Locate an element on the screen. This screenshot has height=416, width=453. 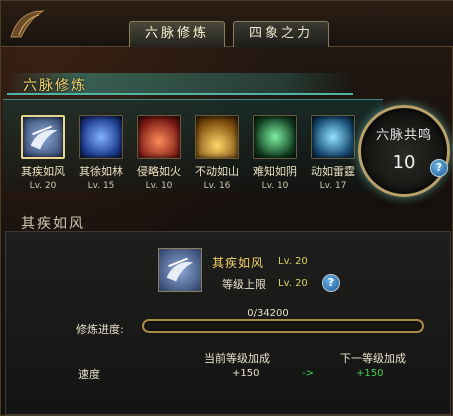
skill-item-wind: 其疾如风 Lv. 20 is located at coordinates (43, 153).